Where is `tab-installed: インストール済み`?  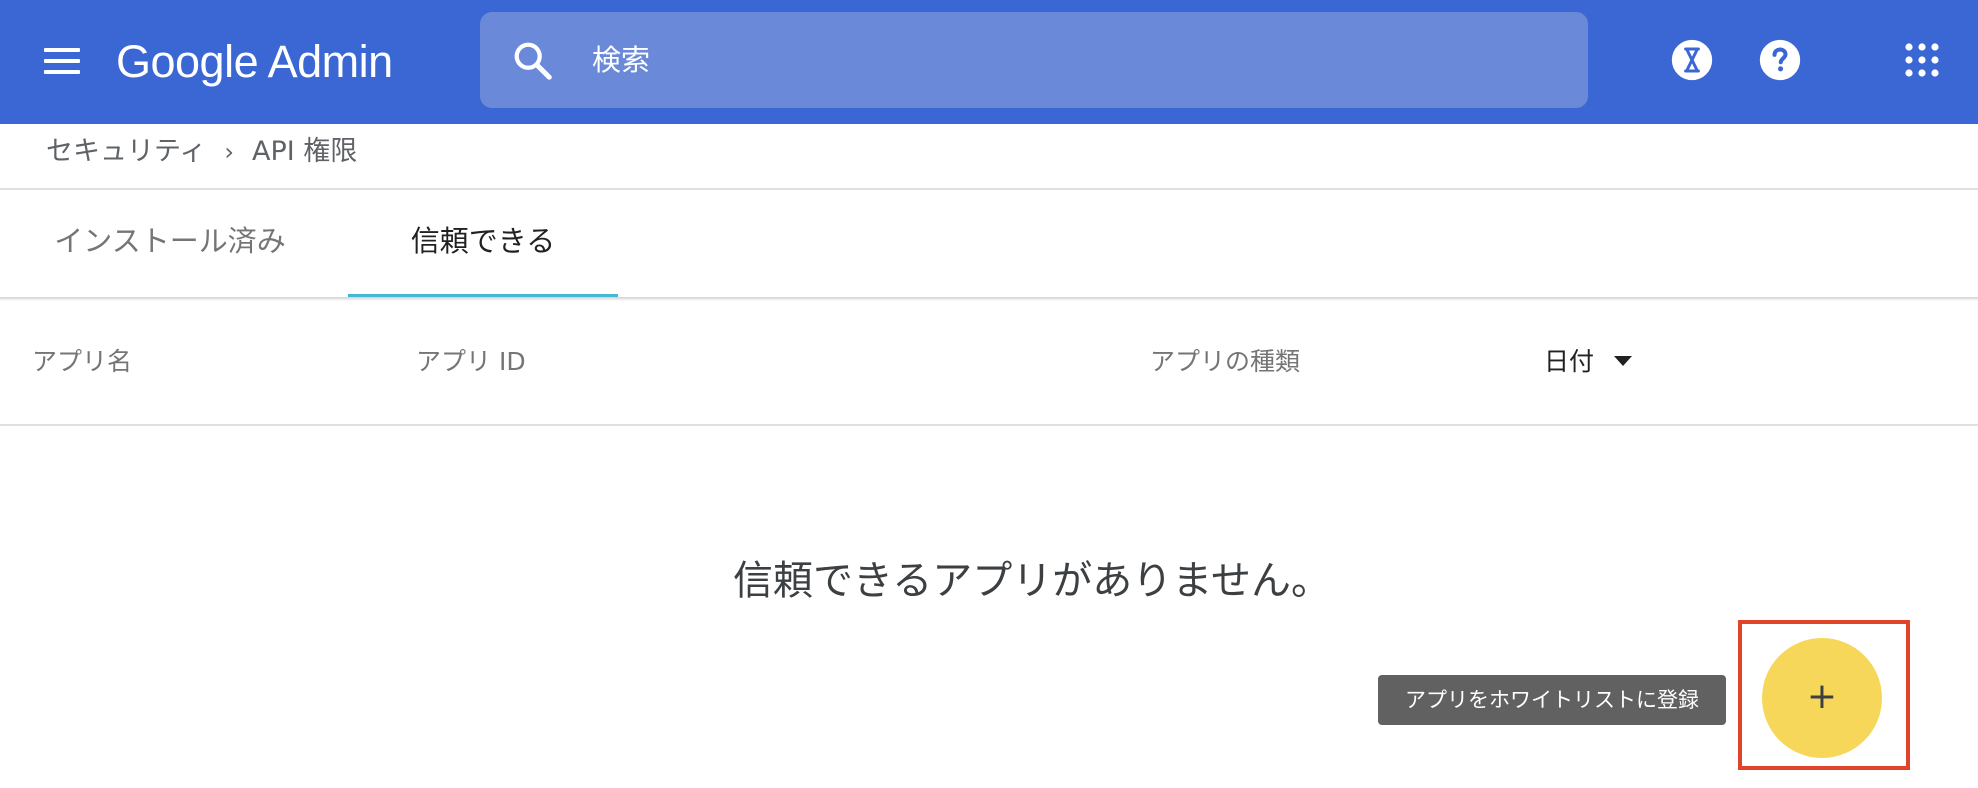
tab-installed: インストール済み is located at coordinates (170, 244).